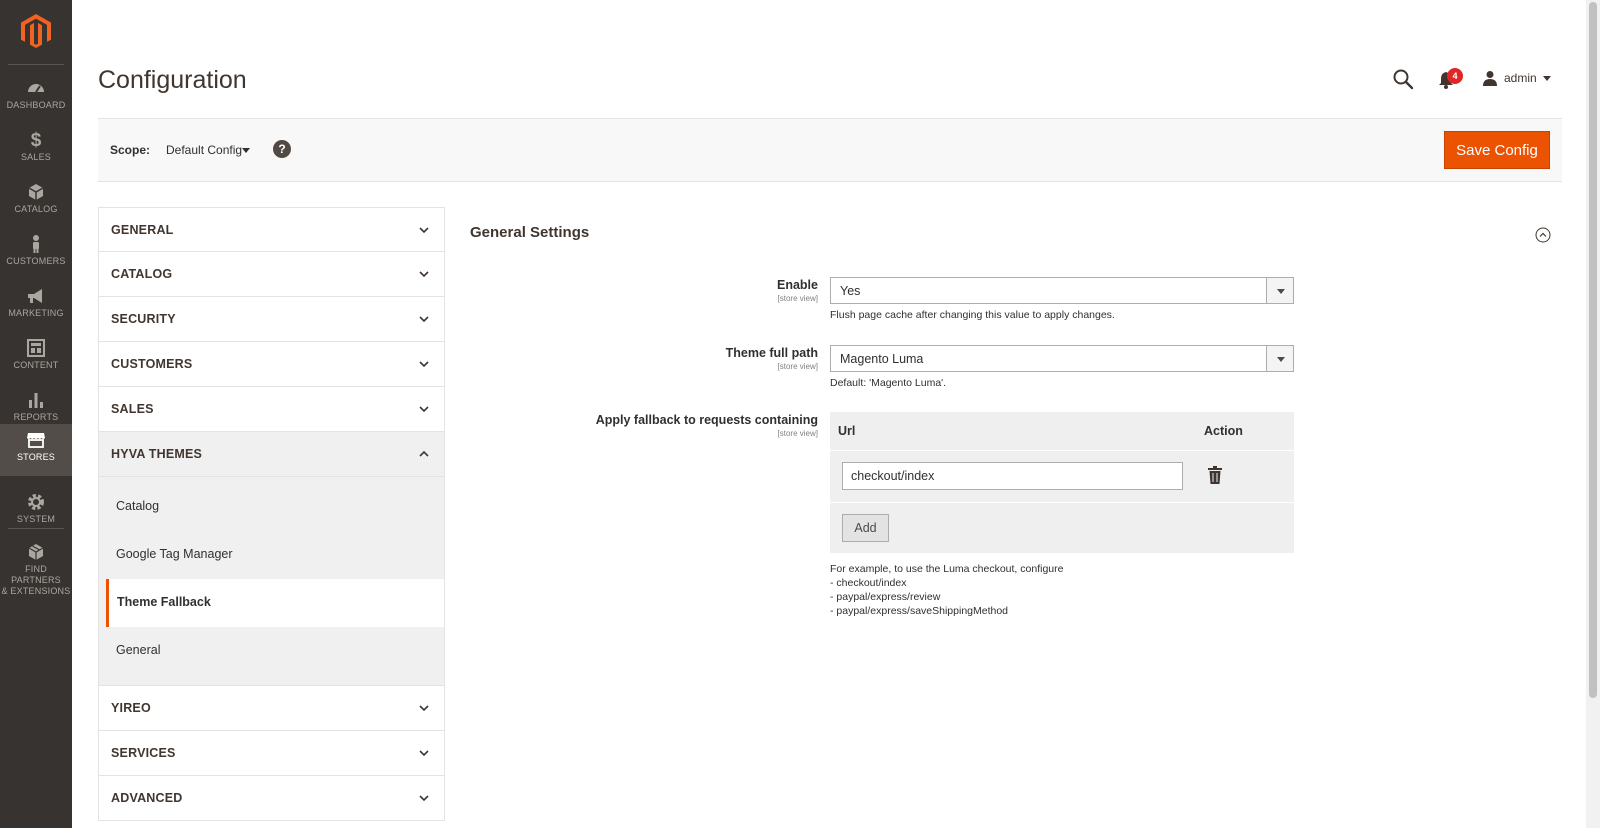 This screenshot has height=828, width=1600. I want to click on nav-find-partners: FIND PARTNERS & EXTENSIONS, so click(36, 566).